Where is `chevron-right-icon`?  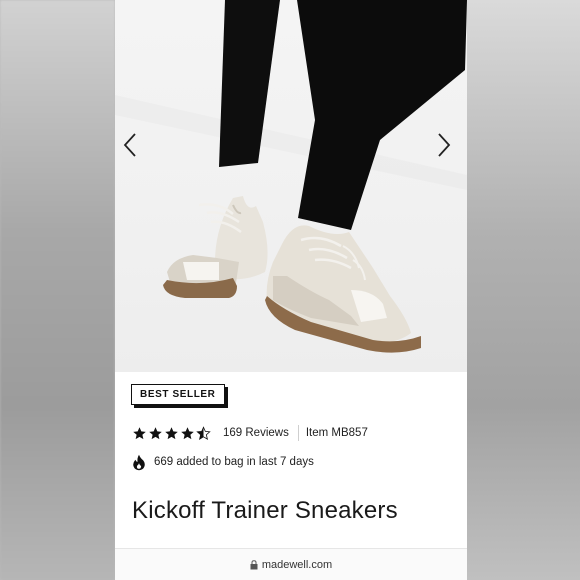 chevron-right-icon is located at coordinates (444, 145).